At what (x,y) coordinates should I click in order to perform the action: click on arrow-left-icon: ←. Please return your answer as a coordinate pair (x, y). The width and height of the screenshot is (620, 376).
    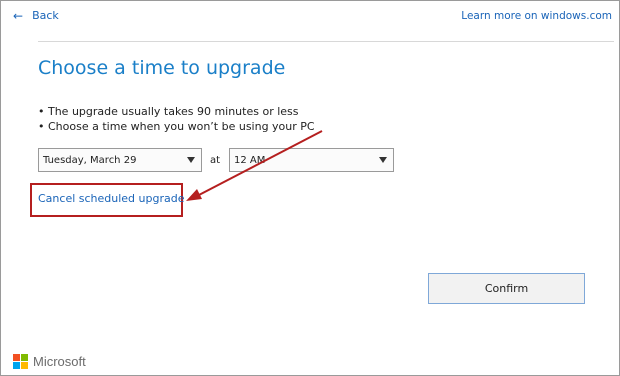
    Looking at the image, I should click on (18, 15).